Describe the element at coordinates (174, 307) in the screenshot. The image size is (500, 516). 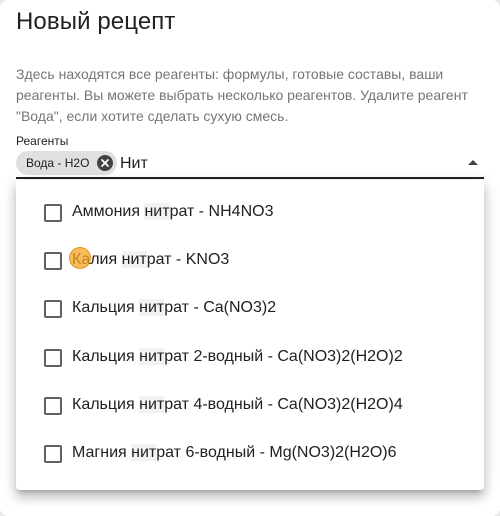
I see `option-label: Кальция нитрат - Ca(NO3)2` at that location.